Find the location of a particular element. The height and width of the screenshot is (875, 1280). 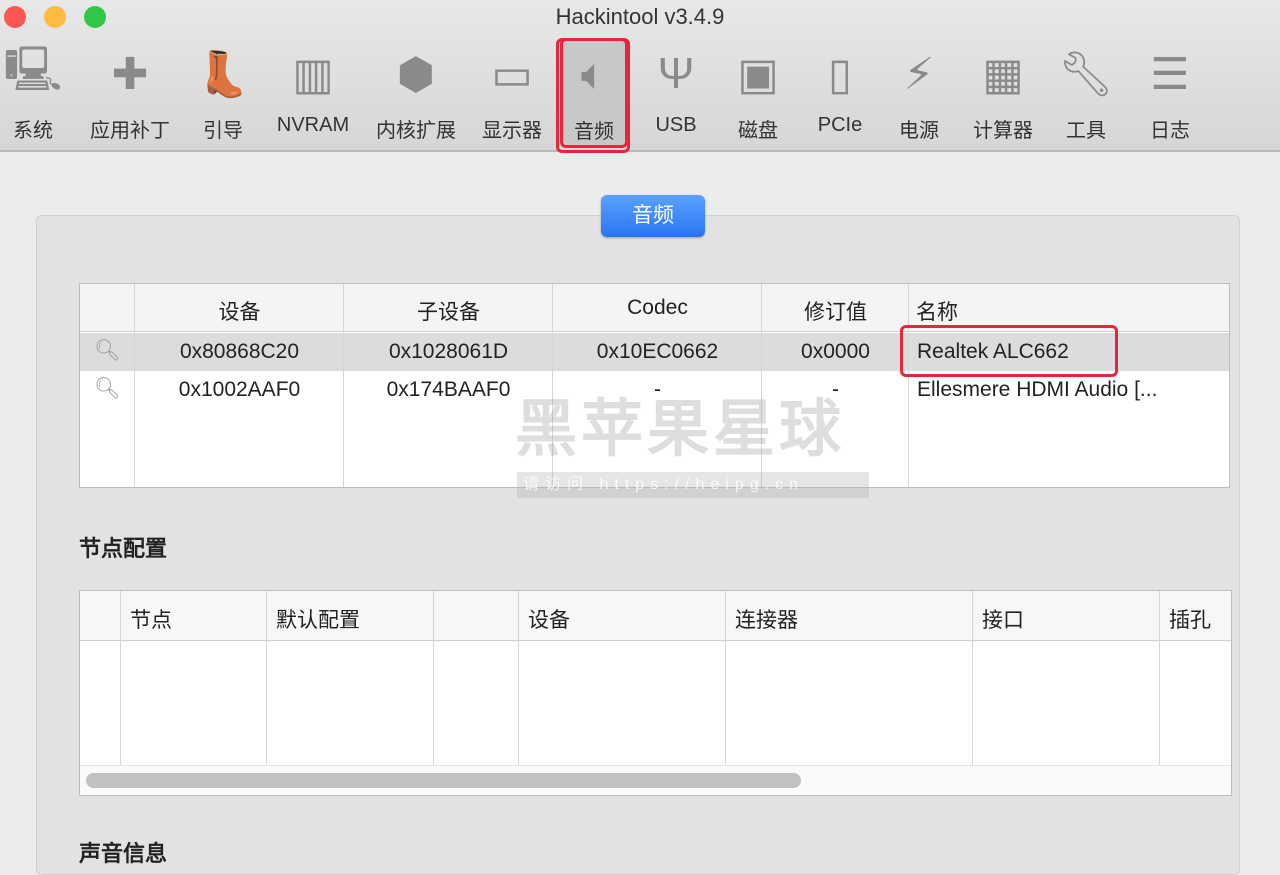

header-revision: 修订值 is located at coordinates (835, 311).